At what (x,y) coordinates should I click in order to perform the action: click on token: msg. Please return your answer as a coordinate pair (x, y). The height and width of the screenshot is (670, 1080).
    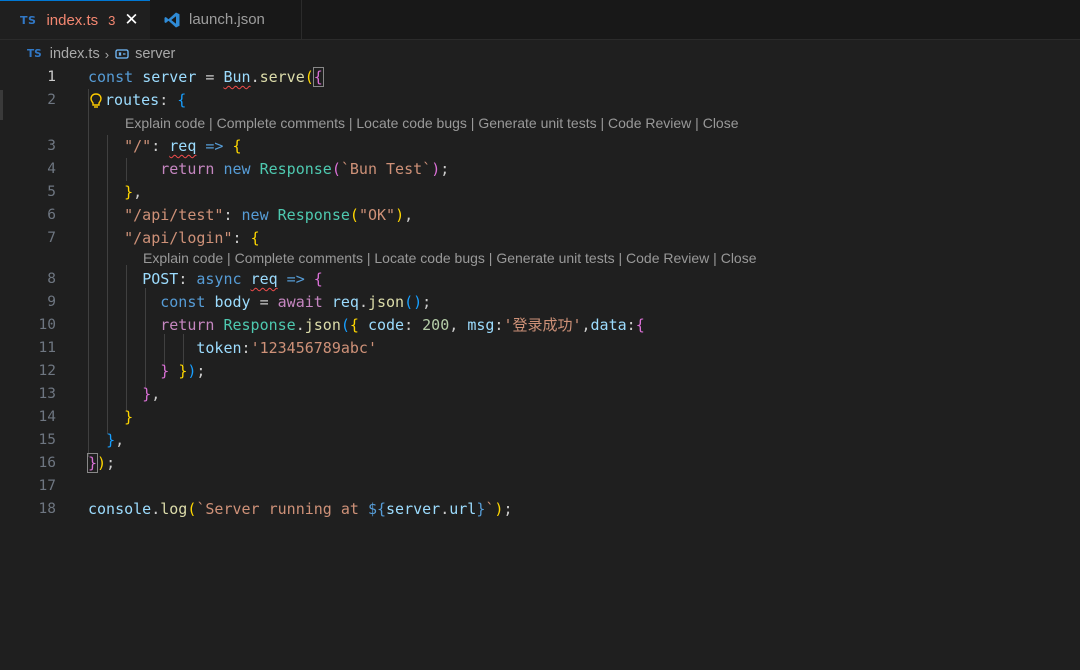
    Looking at the image, I should click on (481, 325).